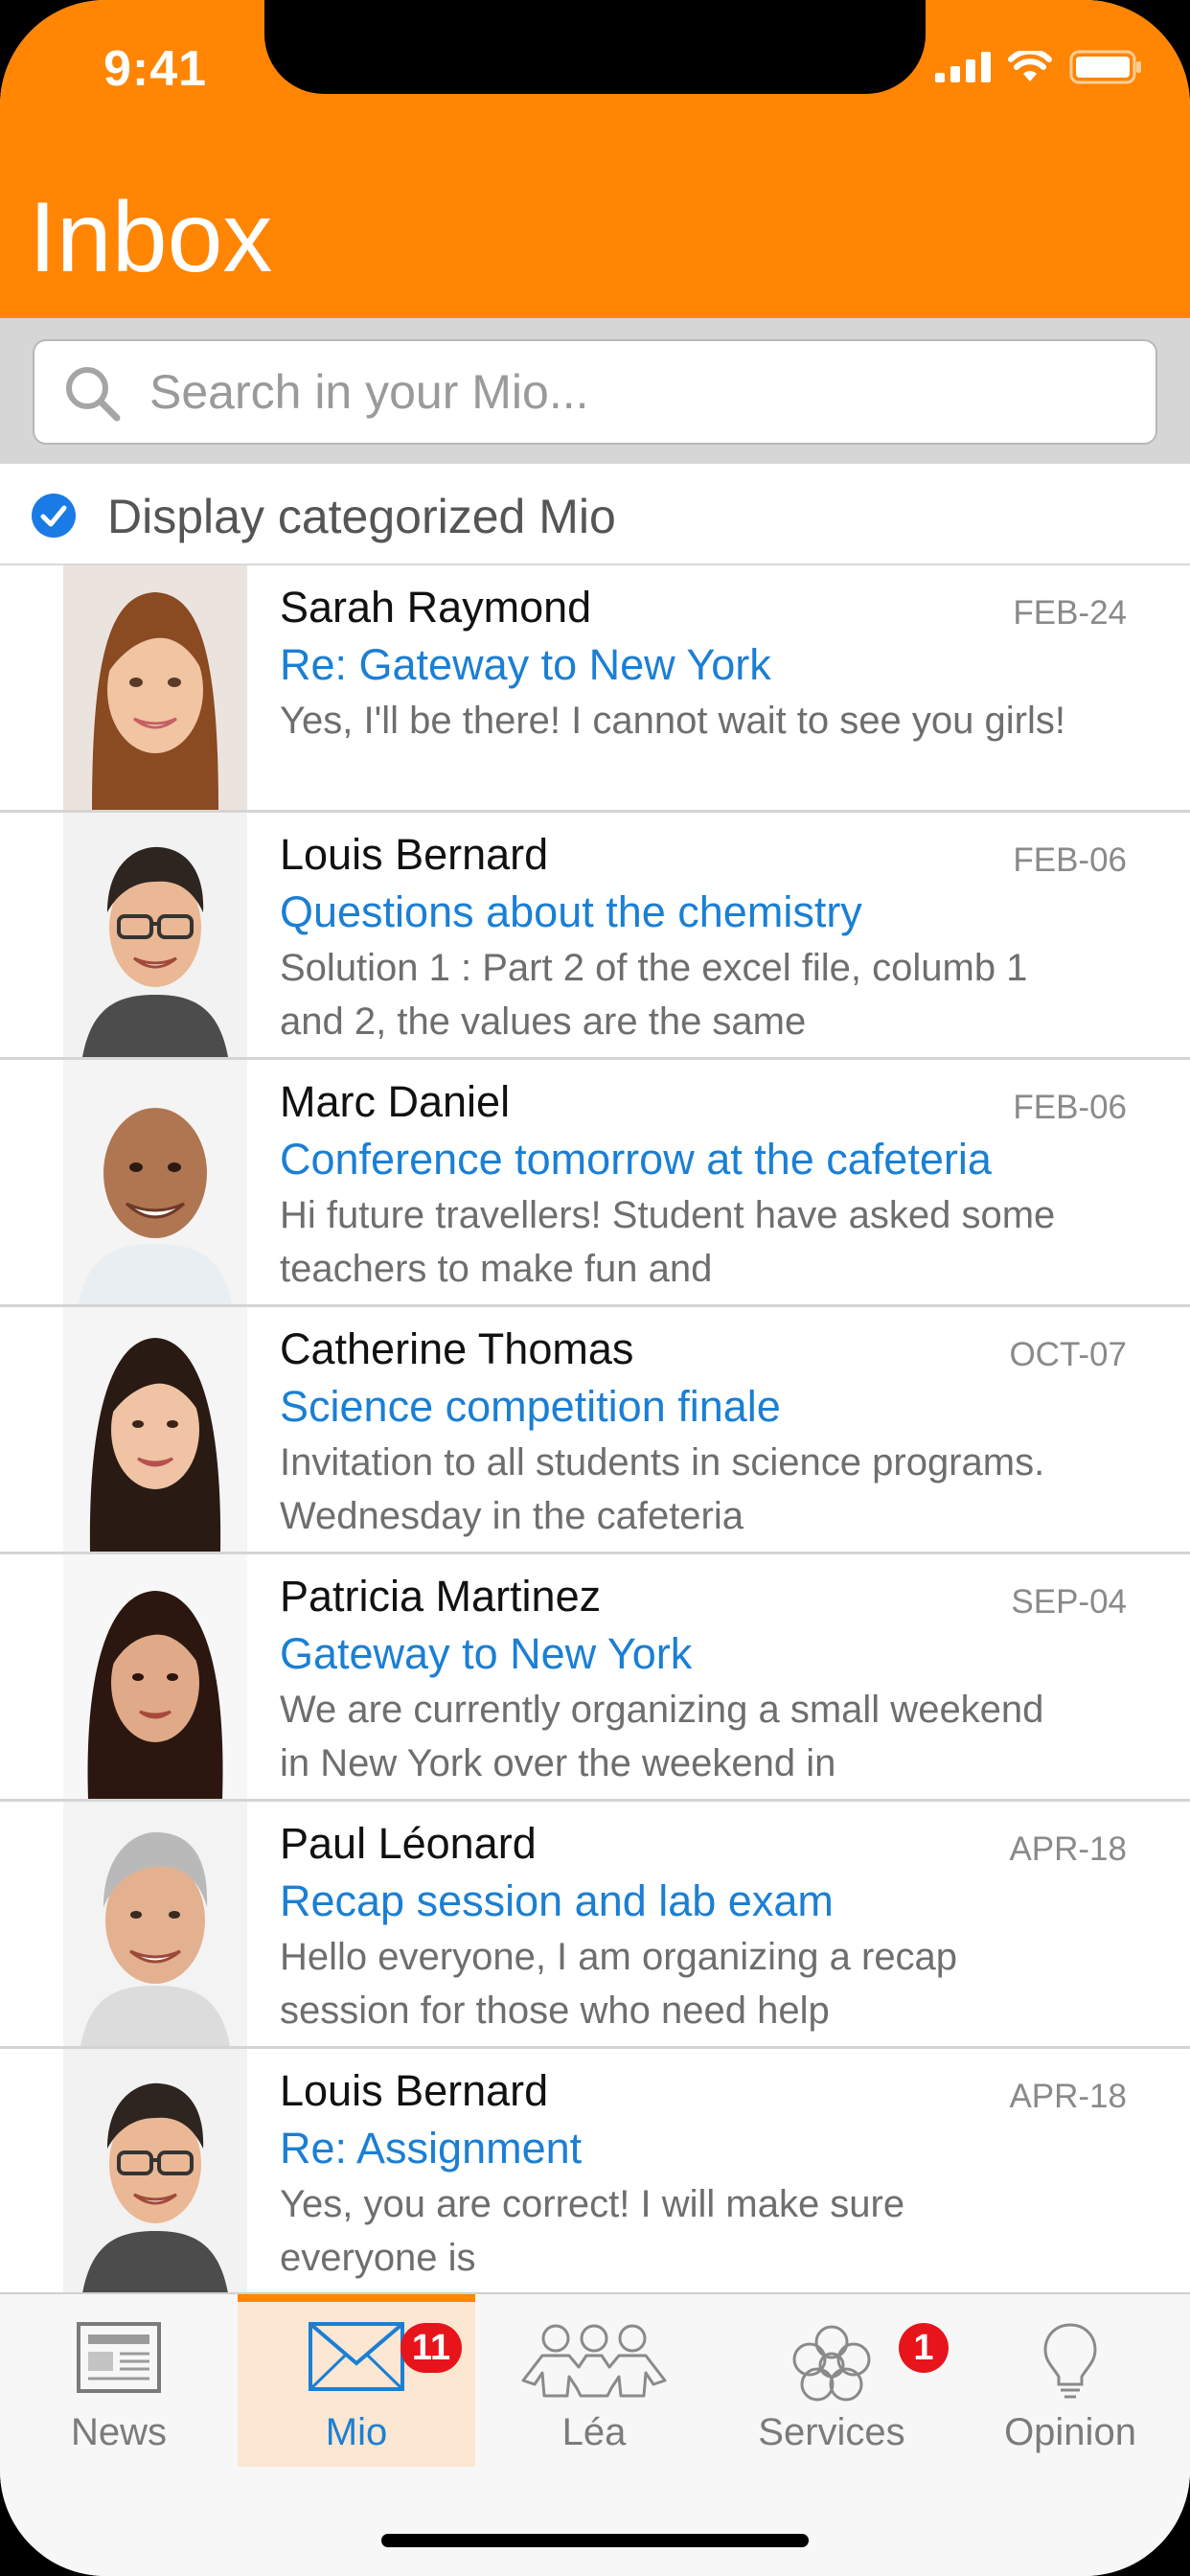 This screenshot has height=2576, width=1190. What do you see at coordinates (119, 2357) in the screenshot?
I see `newspaper-icon` at bounding box center [119, 2357].